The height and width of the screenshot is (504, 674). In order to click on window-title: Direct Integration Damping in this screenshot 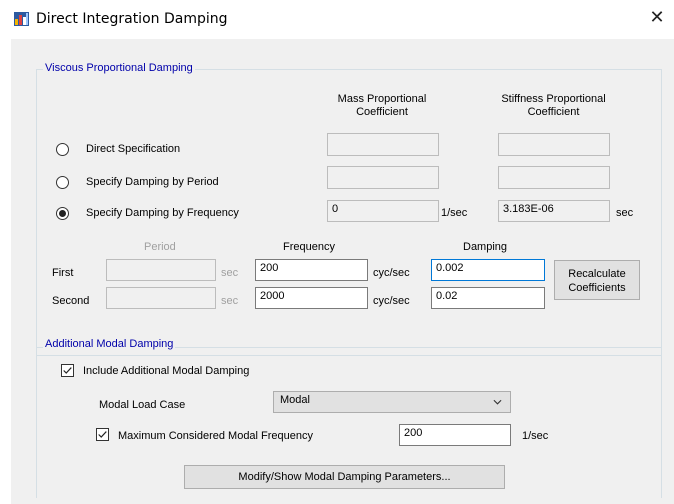, I will do `click(132, 19)`.